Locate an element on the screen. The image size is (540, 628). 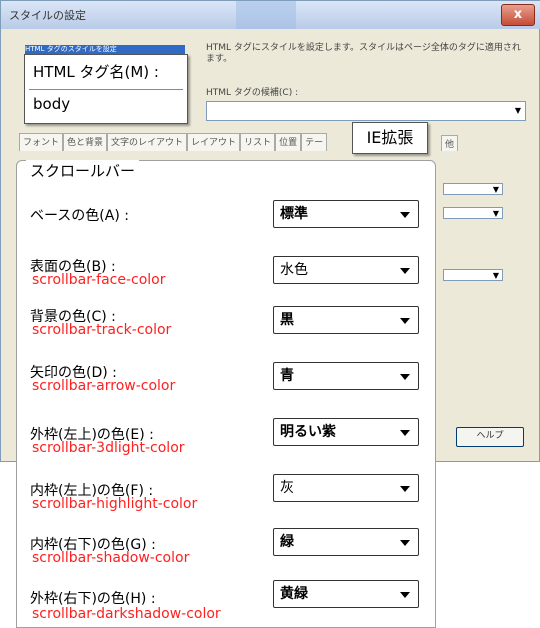
highlight-color-select: 灰 is located at coordinates (346, 488).